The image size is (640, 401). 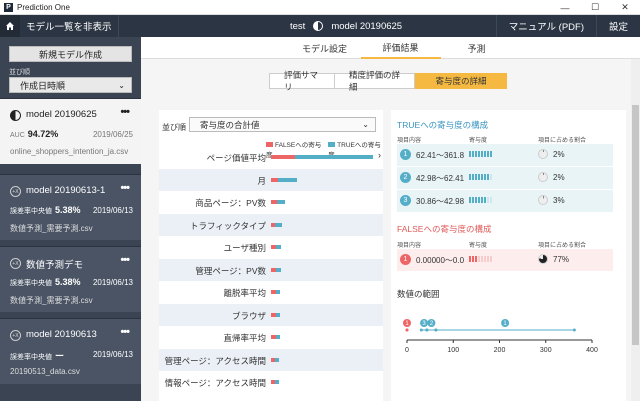 I want to click on model-card-name: model 20190613-1, so click(x=66, y=190).